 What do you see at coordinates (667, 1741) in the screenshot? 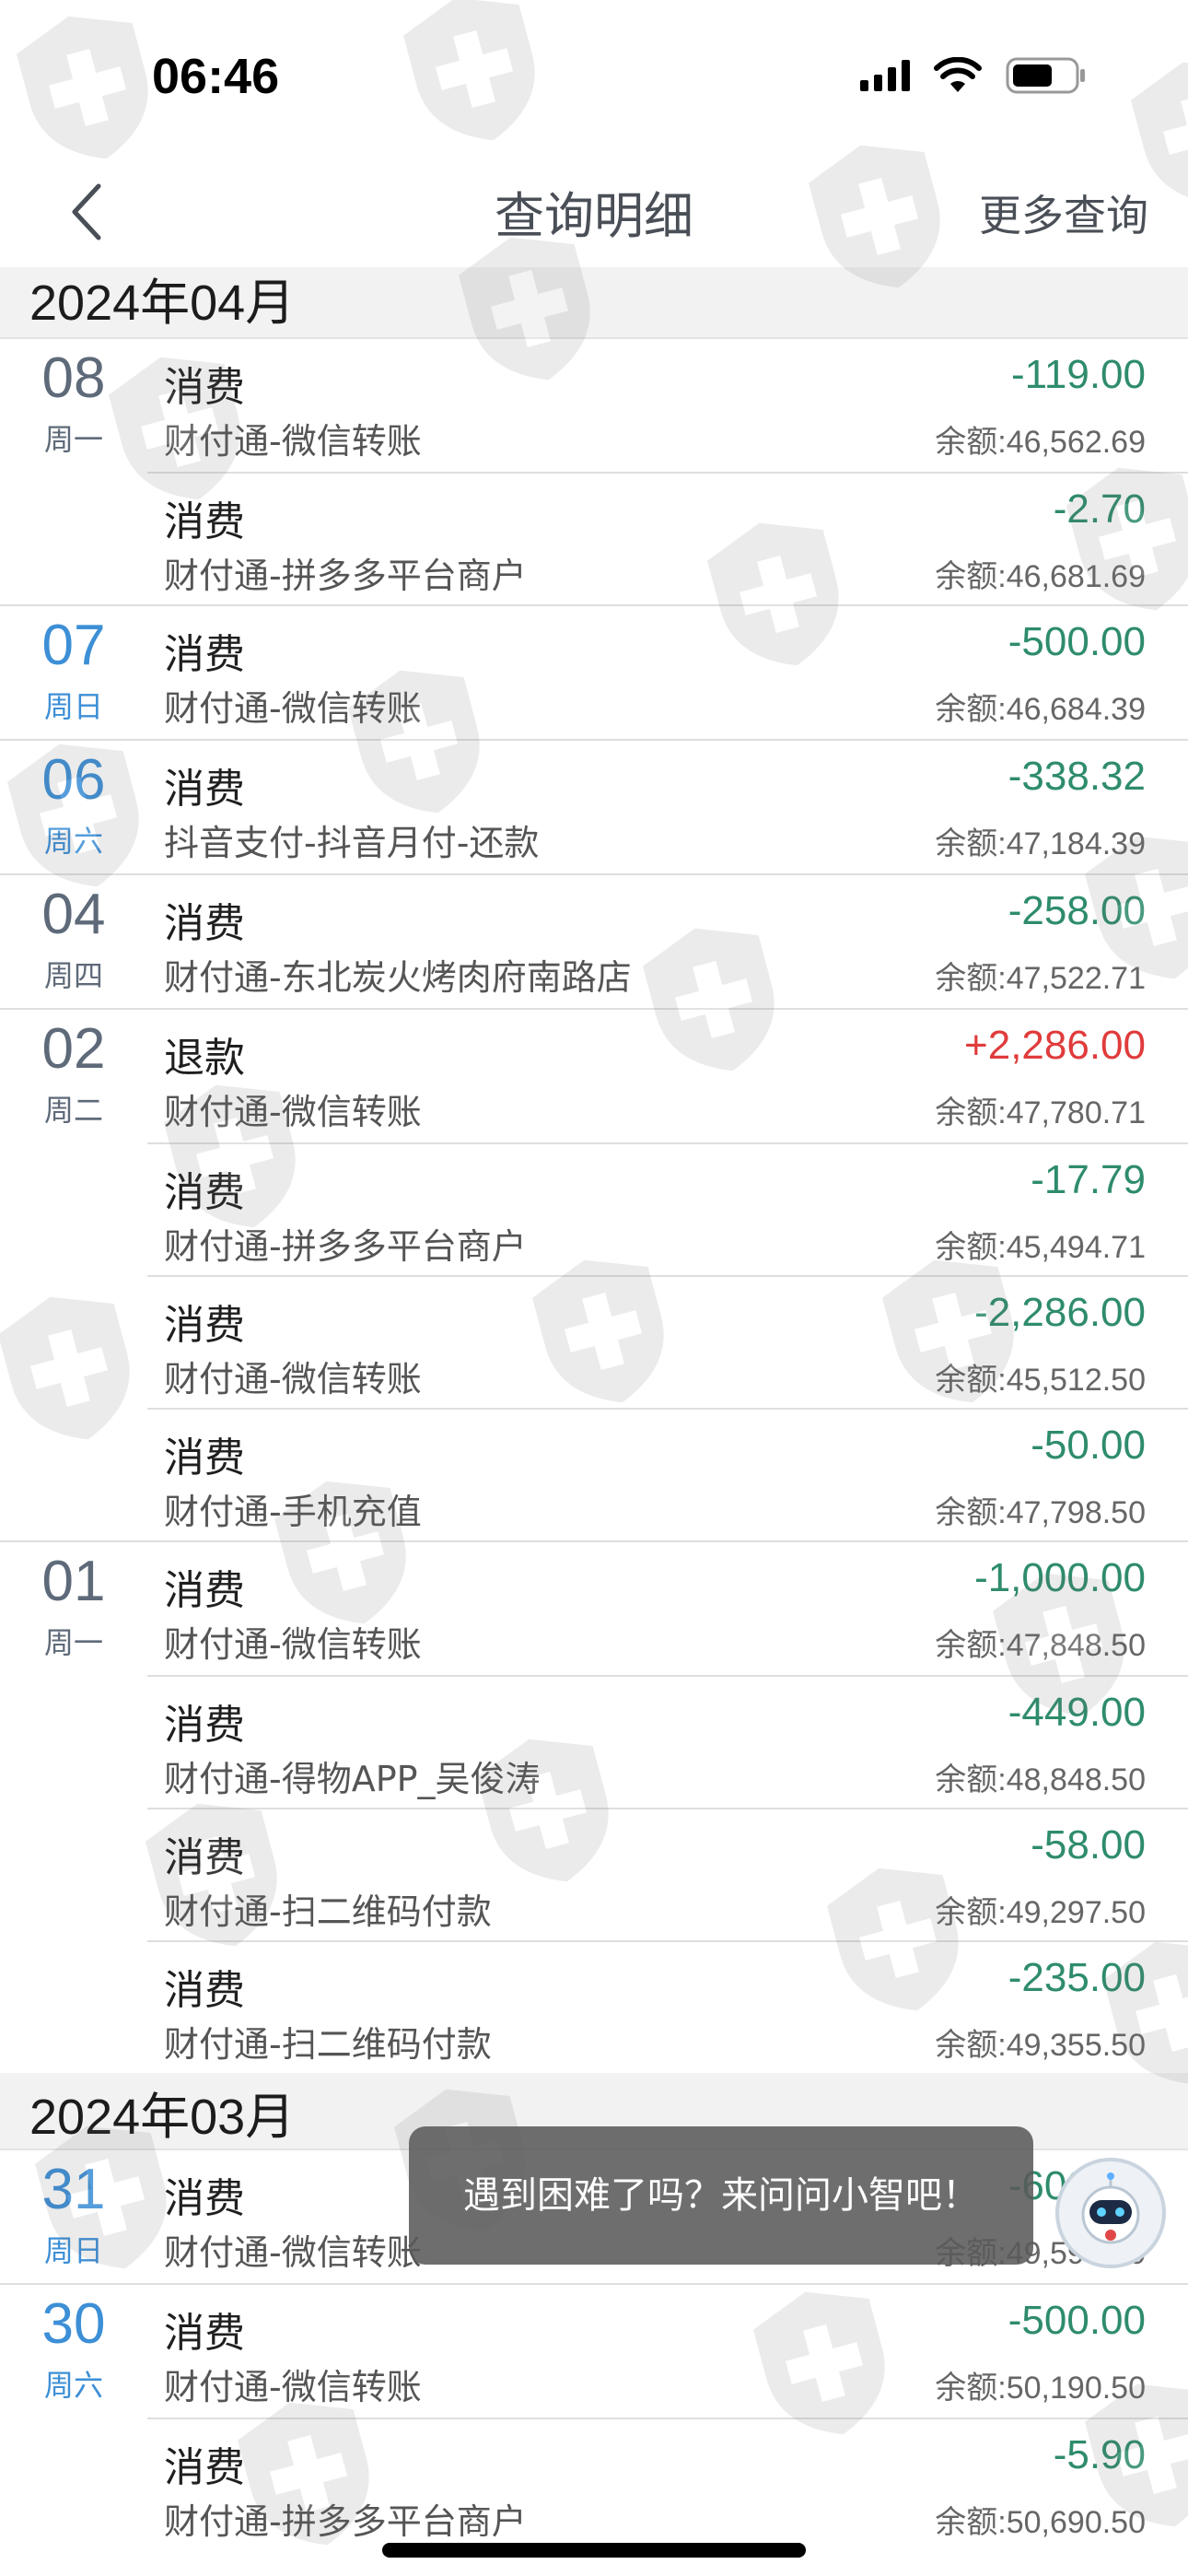
I see `transaction-row: 消费 财付通-得物APP_吴俊涛 -449.00 余额:48,848.50` at bounding box center [667, 1741].